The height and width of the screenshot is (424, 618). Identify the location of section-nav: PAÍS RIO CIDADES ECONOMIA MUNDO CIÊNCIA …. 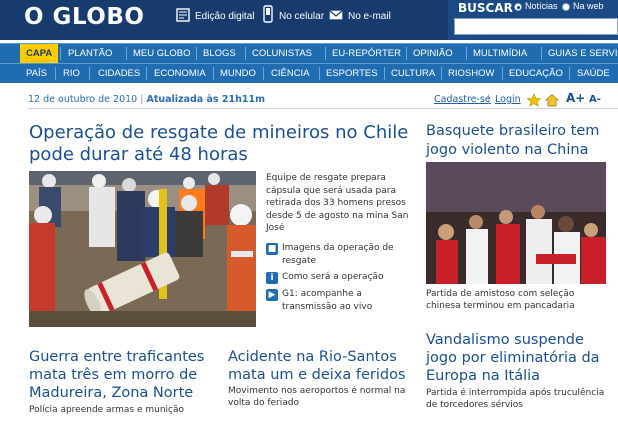
(309, 73).